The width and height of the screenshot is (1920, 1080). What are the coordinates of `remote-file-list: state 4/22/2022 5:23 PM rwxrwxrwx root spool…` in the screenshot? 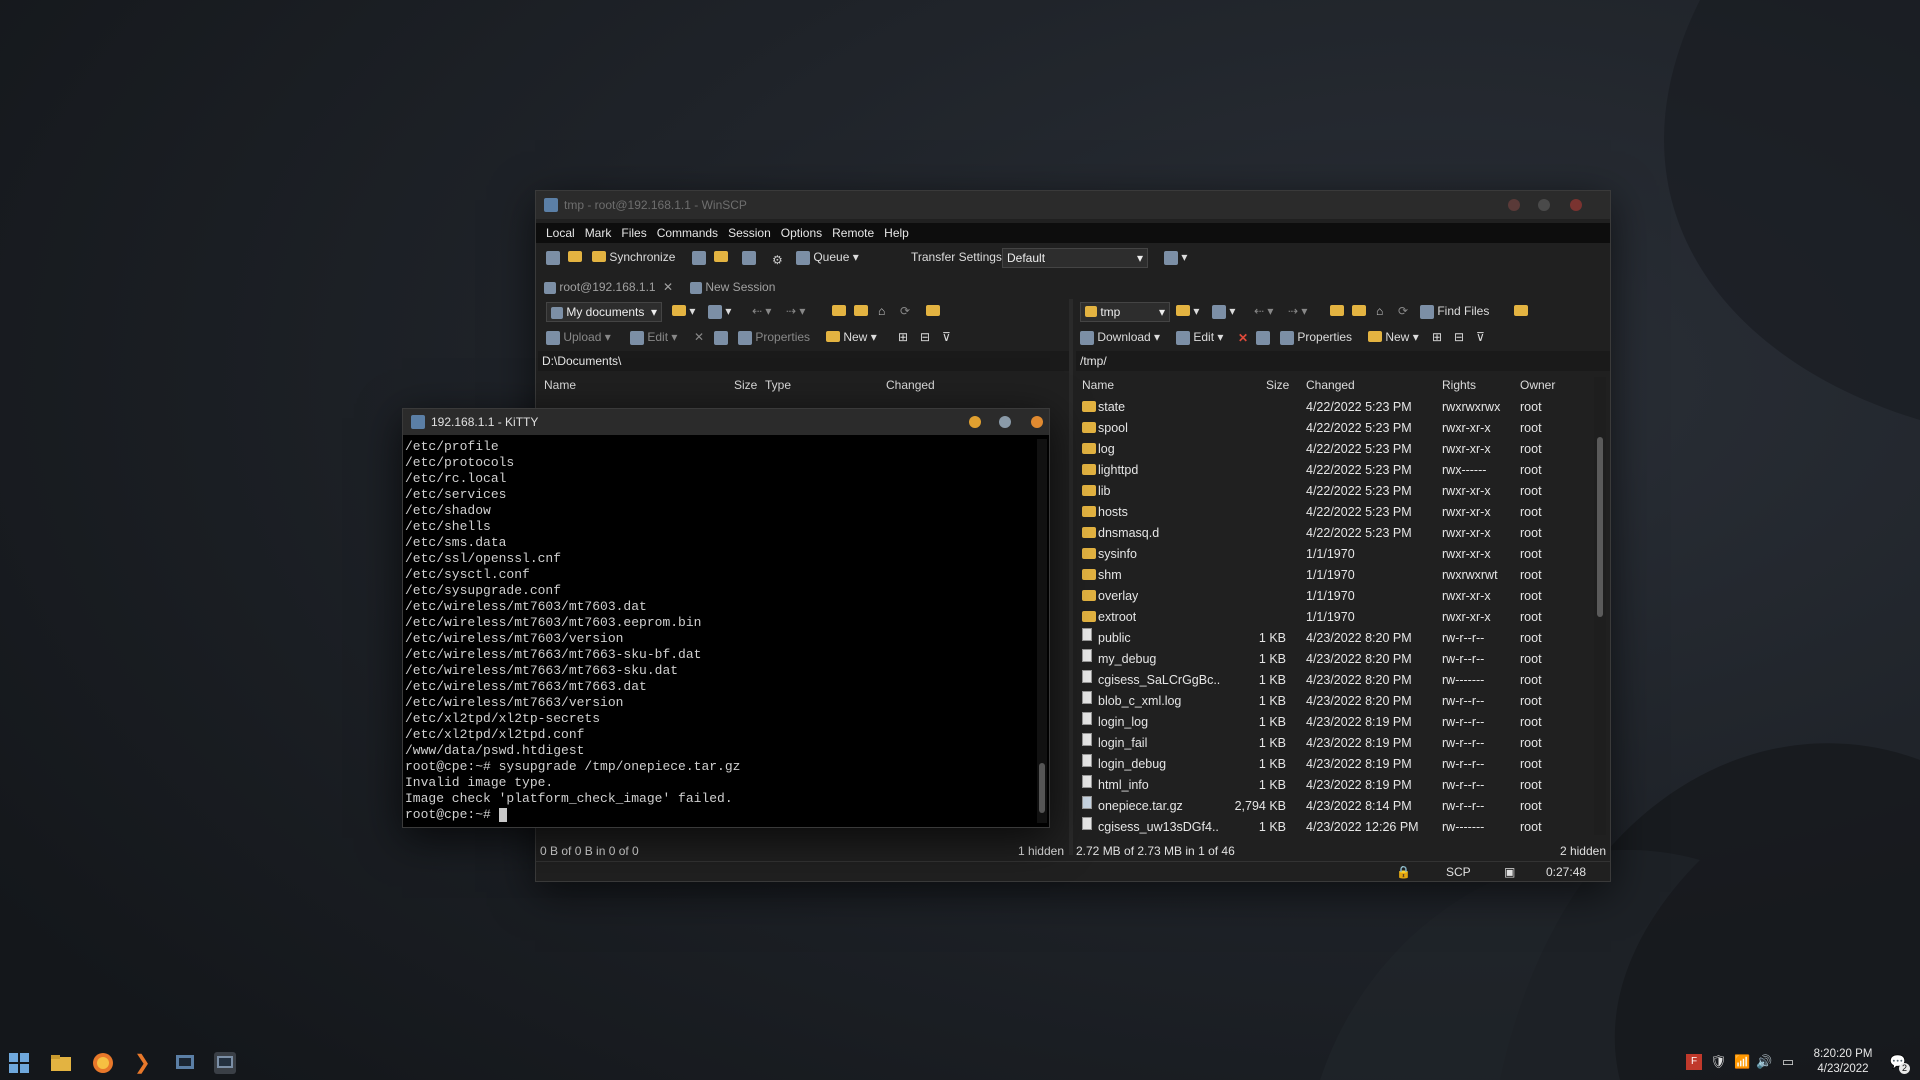 It's located at (1334, 616).